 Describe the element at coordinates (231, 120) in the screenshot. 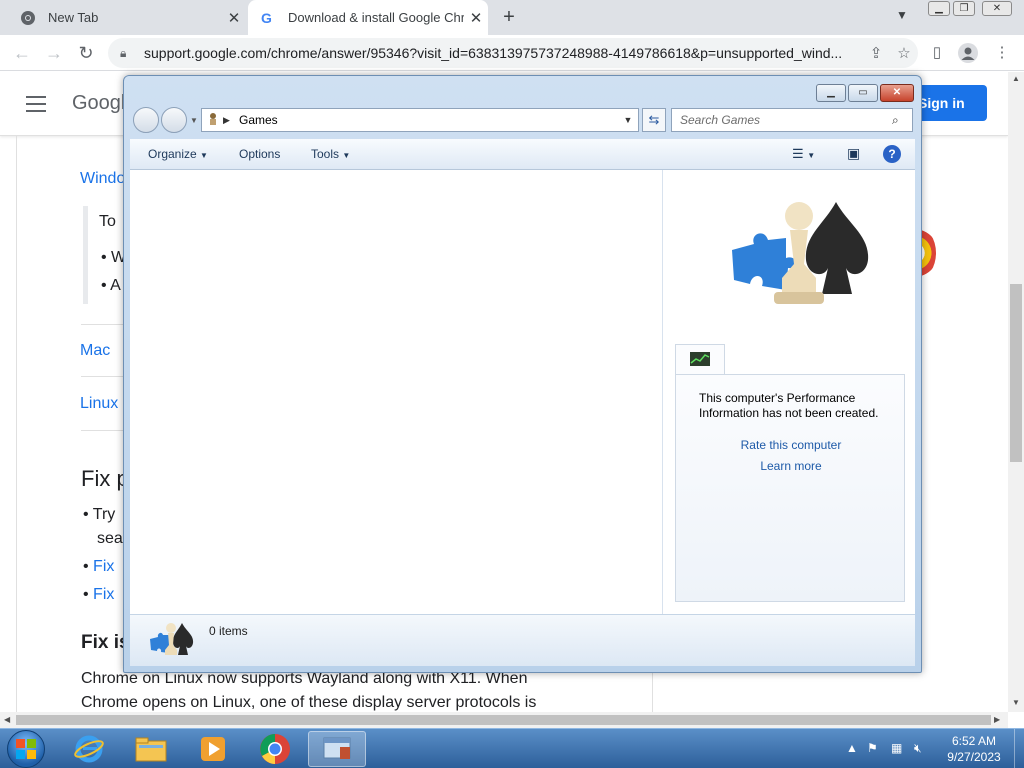

I see `breadcrumb-arrow-icon: ▶` at that location.